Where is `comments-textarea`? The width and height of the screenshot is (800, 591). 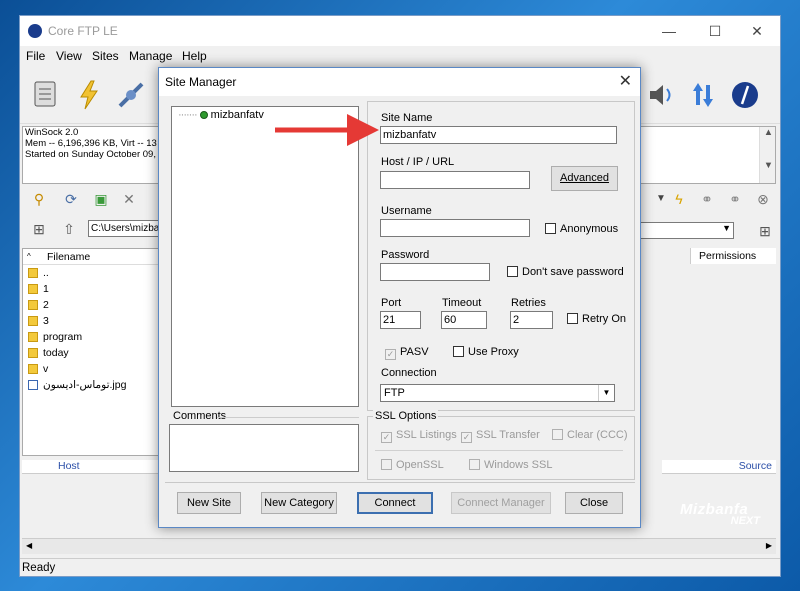 comments-textarea is located at coordinates (264, 448).